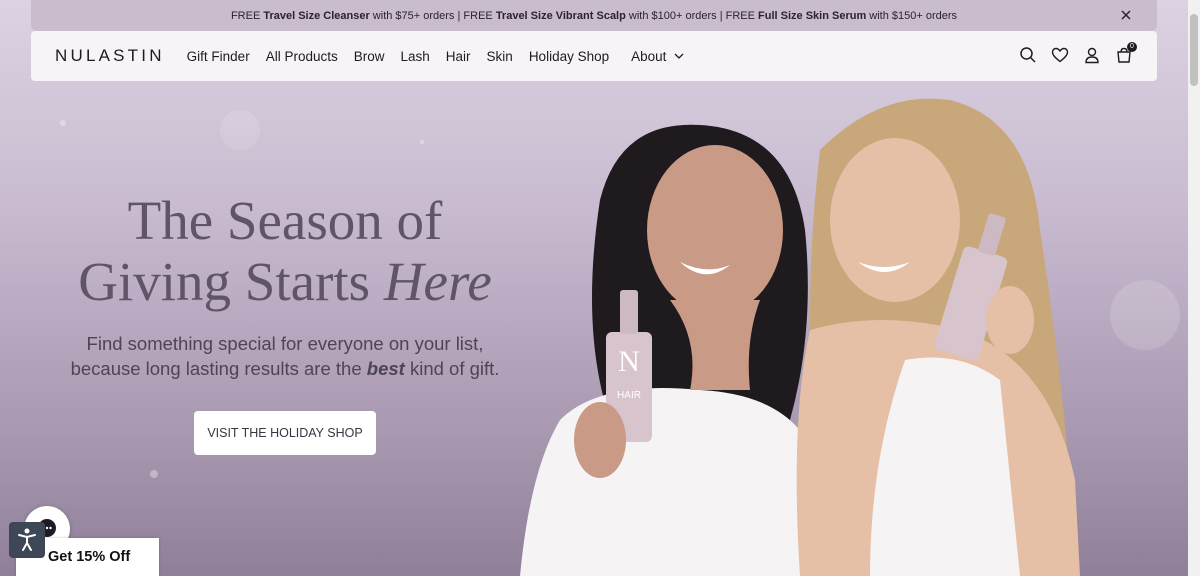 Image resolution: width=1200 pixels, height=576 pixels. Describe the element at coordinates (1194, 50) in the screenshot. I see `scrollbar-thumb` at that location.